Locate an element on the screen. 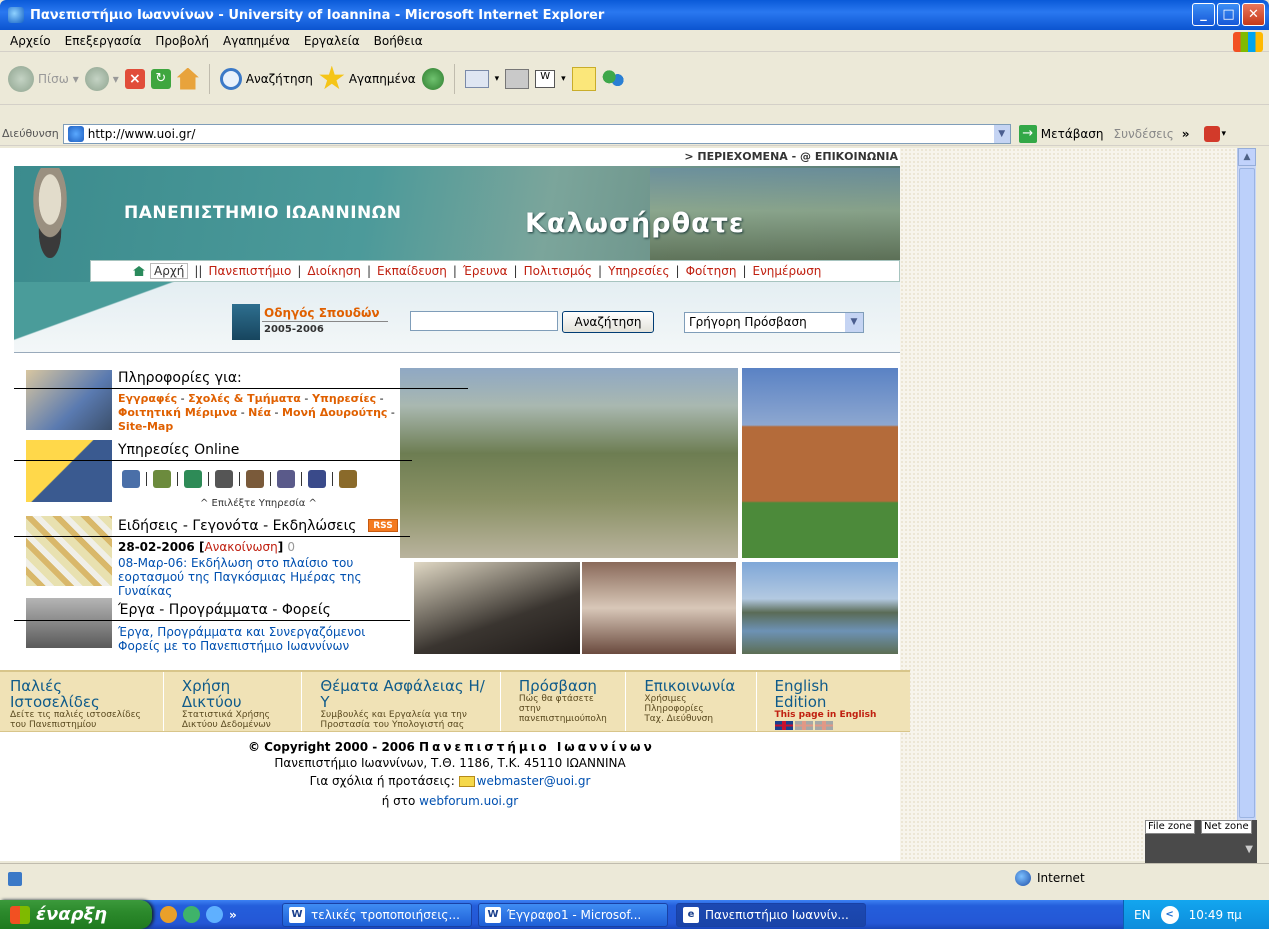 This screenshot has height=929, width=1269. refresh-icon: ↻ is located at coordinates (160, 78).